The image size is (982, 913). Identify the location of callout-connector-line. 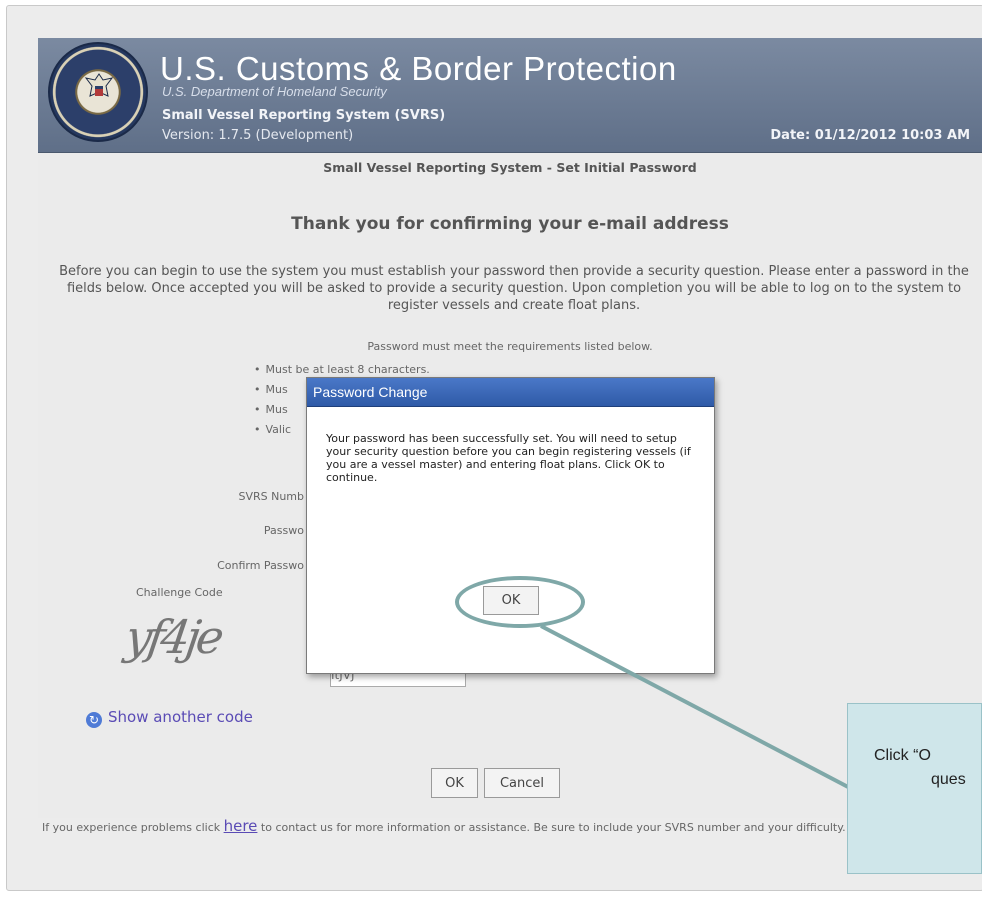
(695, 707).